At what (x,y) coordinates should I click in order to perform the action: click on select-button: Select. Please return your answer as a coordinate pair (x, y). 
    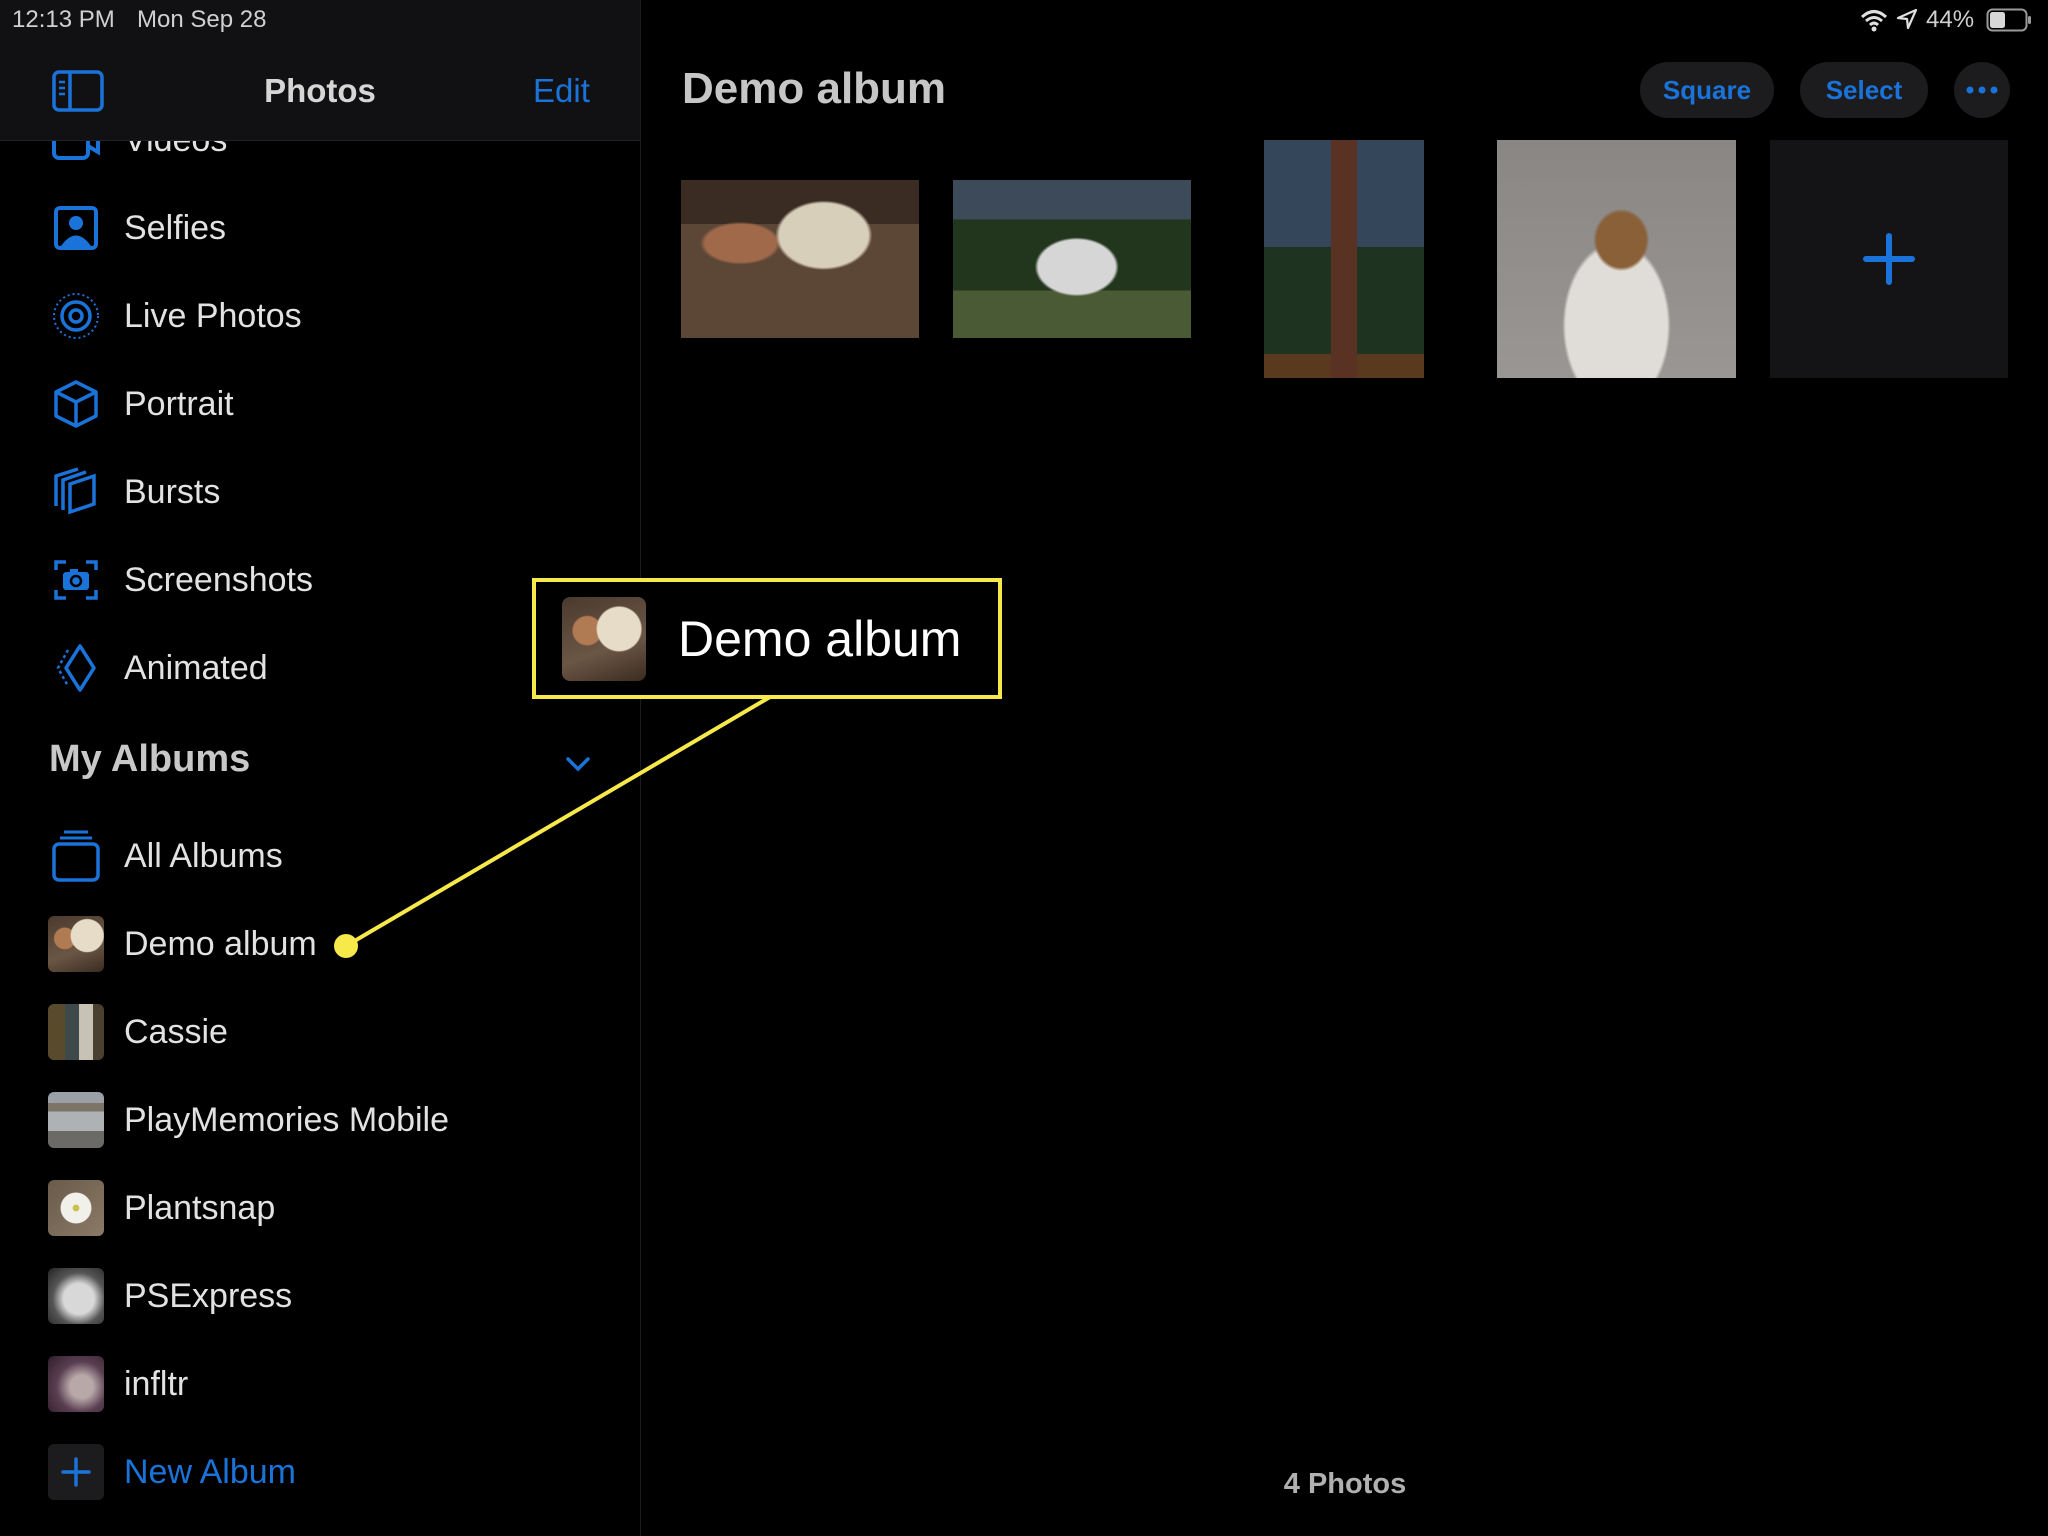
    Looking at the image, I should click on (1864, 90).